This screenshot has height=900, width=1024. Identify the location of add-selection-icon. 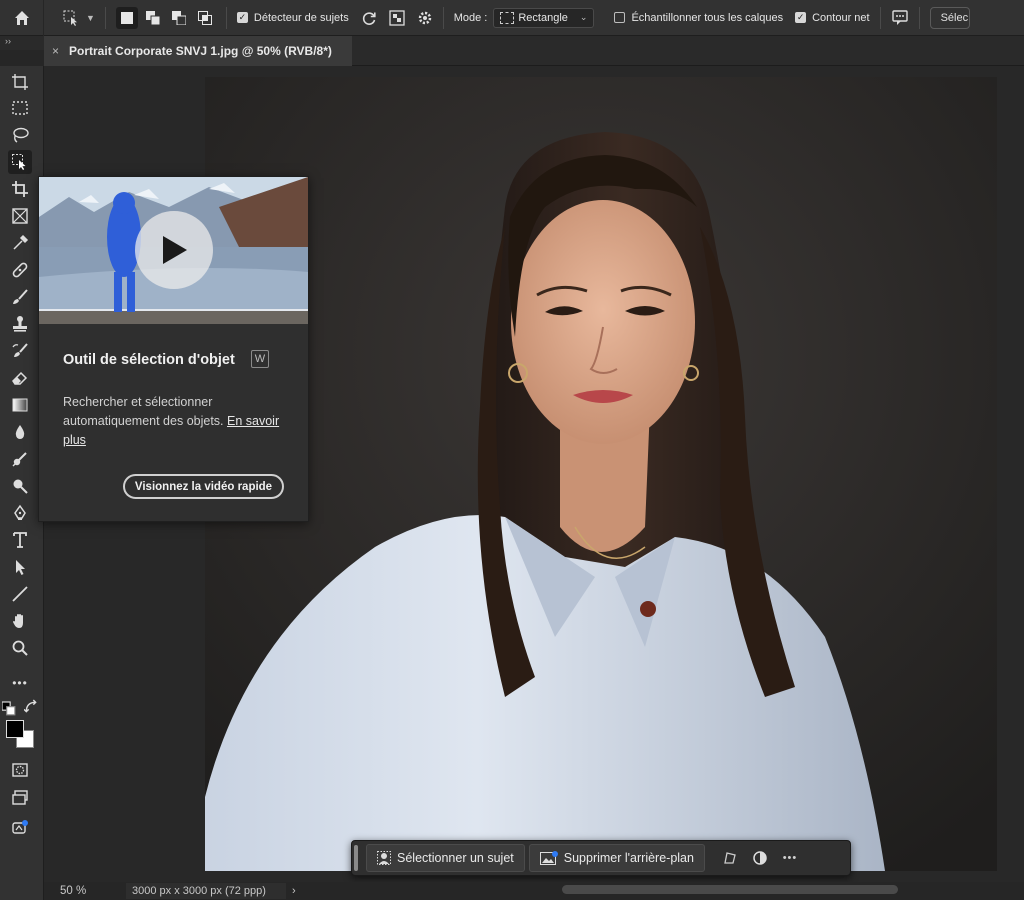
(152, 17).